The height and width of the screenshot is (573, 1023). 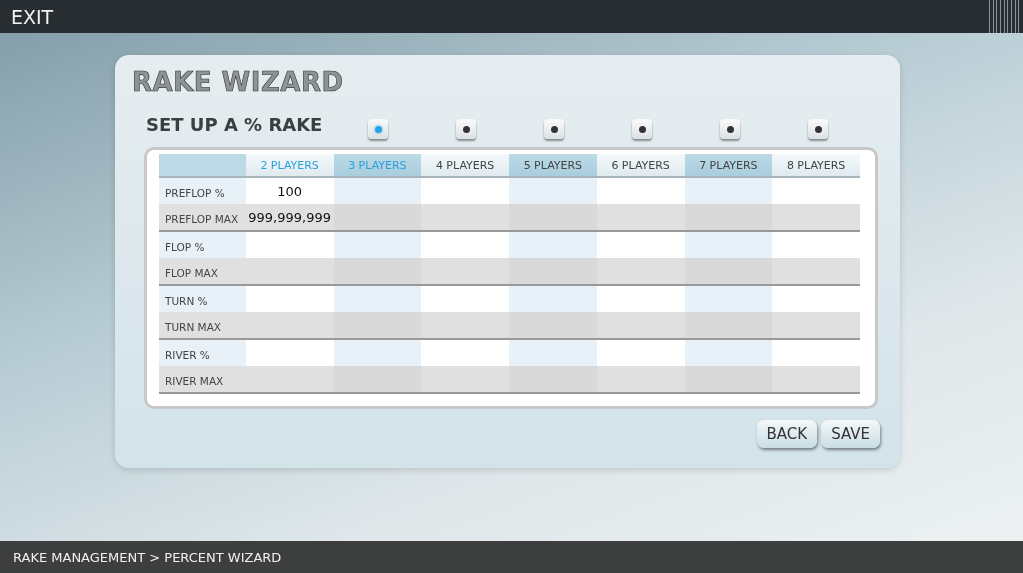 What do you see at coordinates (640, 165) in the screenshot?
I see `column-header: 6 PLAYERS` at bounding box center [640, 165].